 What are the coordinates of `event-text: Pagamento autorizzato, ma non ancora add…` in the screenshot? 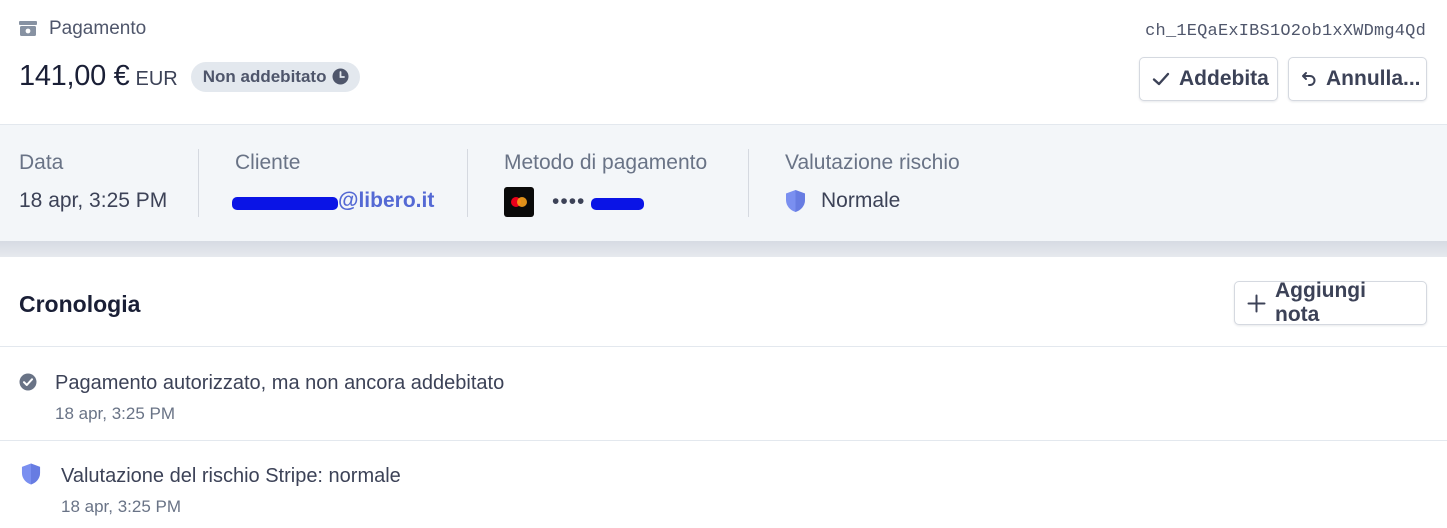 It's located at (280, 383).